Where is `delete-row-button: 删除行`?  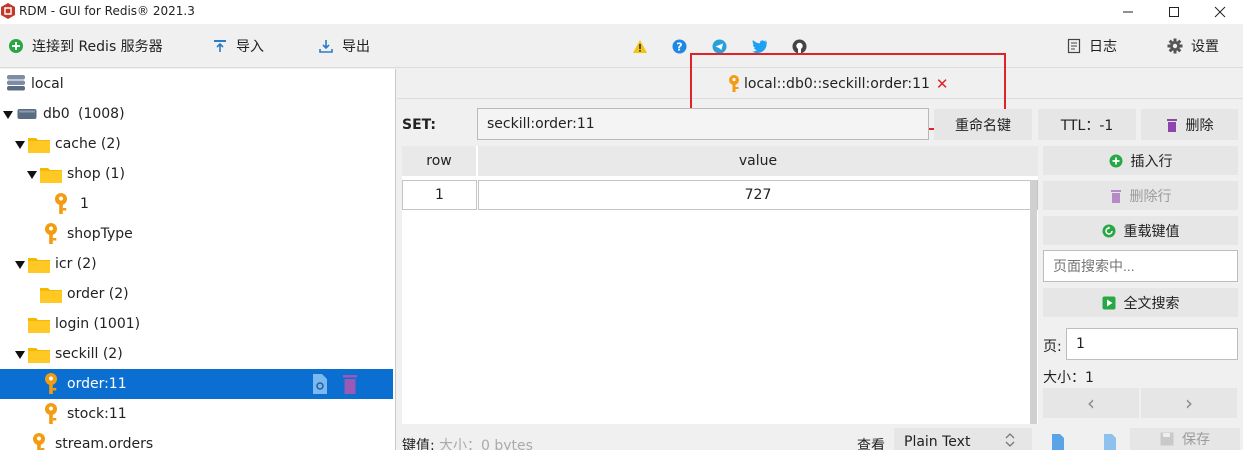 delete-row-button: 删除行 is located at coordinates (1140, 195).